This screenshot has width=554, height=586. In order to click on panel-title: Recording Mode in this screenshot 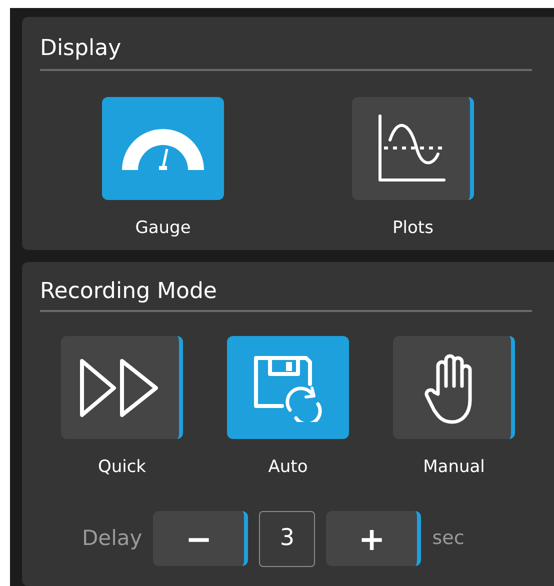, I will do `click(129, 292)`.